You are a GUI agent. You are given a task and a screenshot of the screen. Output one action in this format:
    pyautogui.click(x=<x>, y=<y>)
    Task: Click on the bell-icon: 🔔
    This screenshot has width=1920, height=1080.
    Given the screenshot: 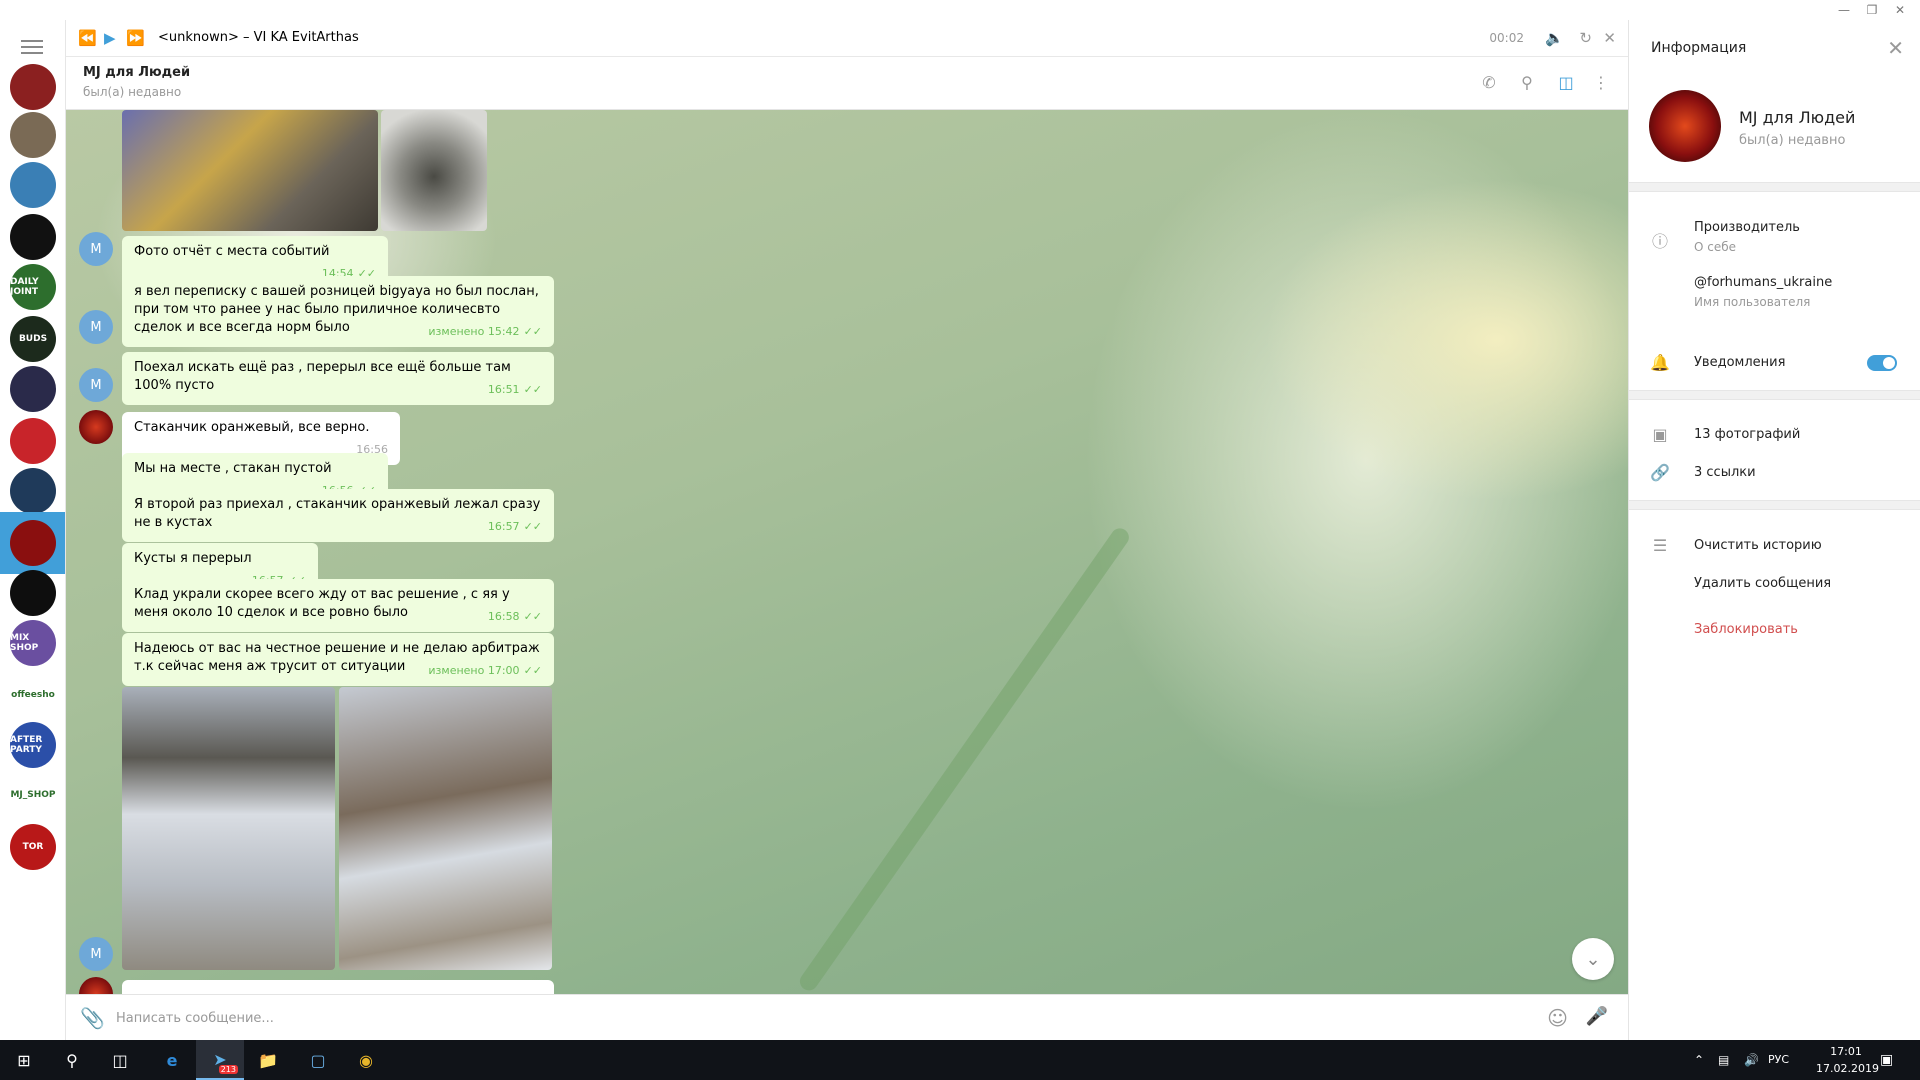 What is the action you would take?
    pyautogui.click(x=1660, y=362)
    